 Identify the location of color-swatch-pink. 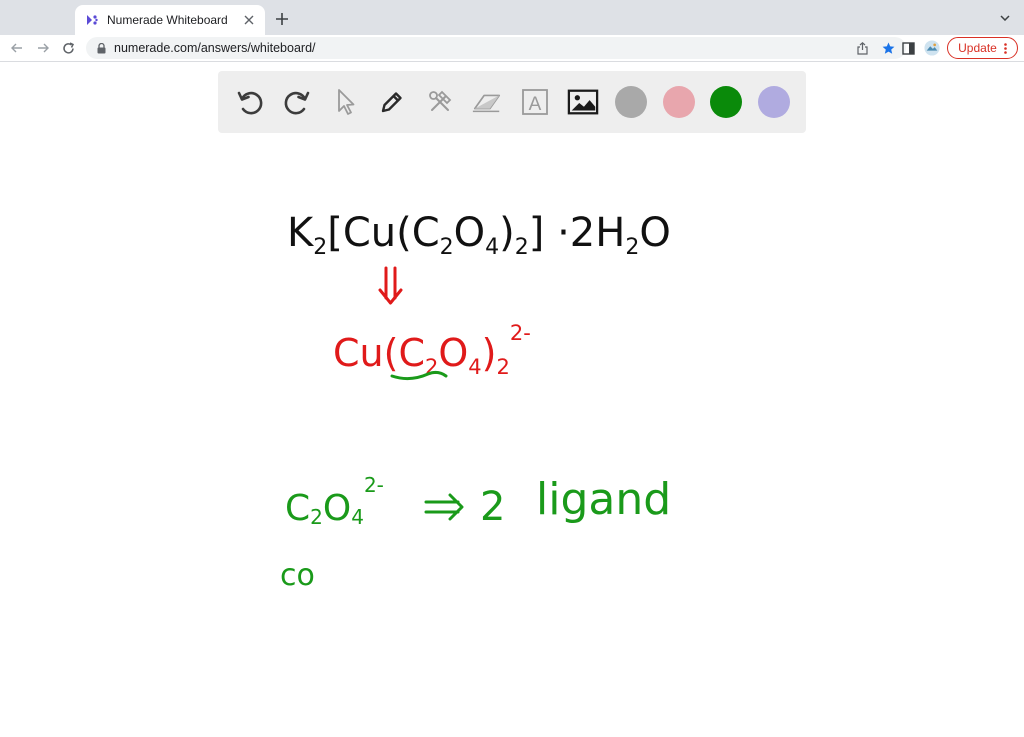
(679, 102).